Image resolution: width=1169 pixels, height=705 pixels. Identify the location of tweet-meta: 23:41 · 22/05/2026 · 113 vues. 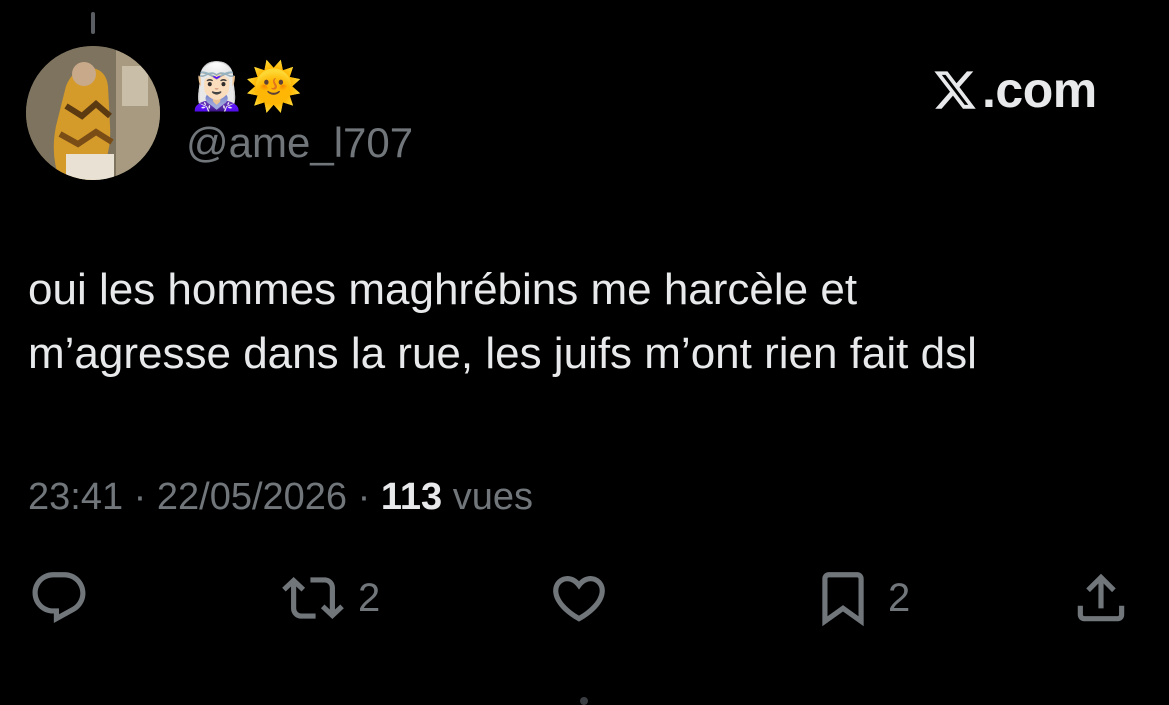
(280, 497).